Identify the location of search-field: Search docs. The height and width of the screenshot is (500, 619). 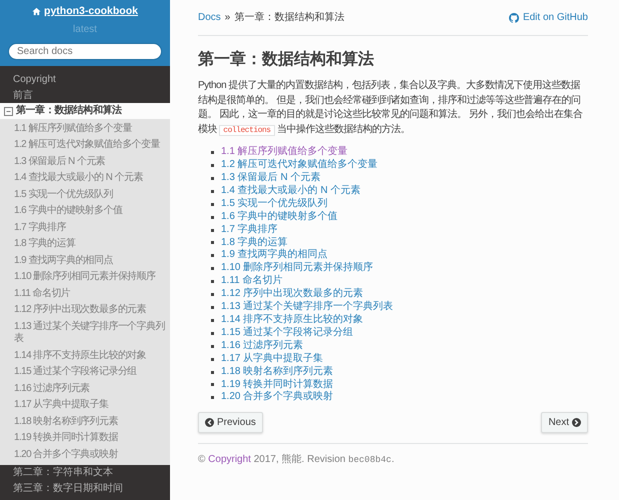
(85, 51).